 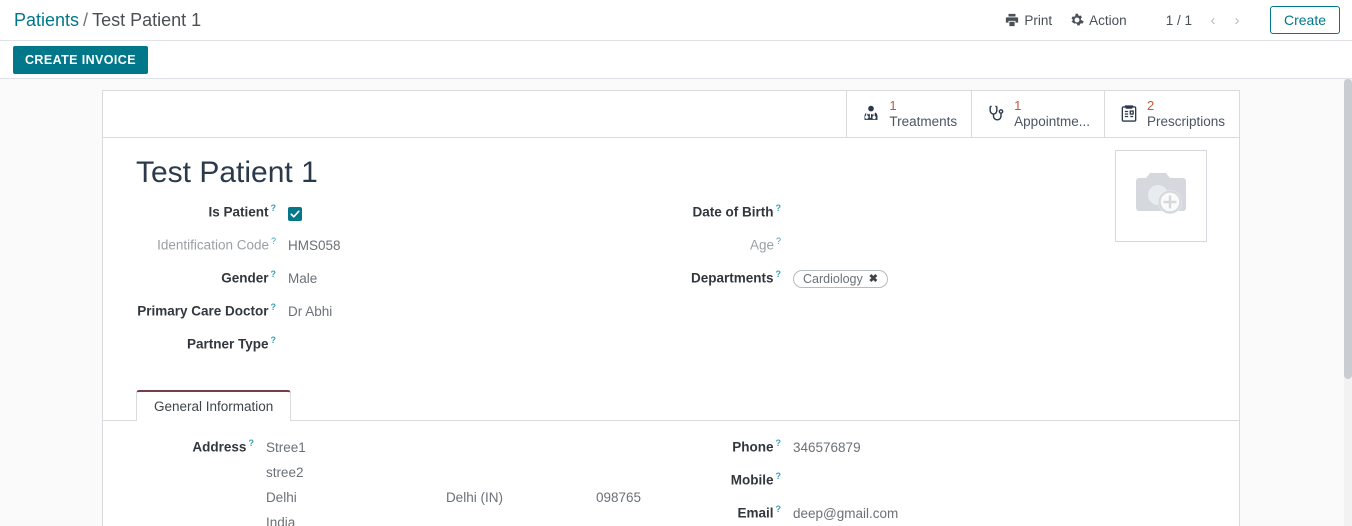 I want to click on department-tag-cardiology: Cardiology ✖, so click(x=840, y=278).